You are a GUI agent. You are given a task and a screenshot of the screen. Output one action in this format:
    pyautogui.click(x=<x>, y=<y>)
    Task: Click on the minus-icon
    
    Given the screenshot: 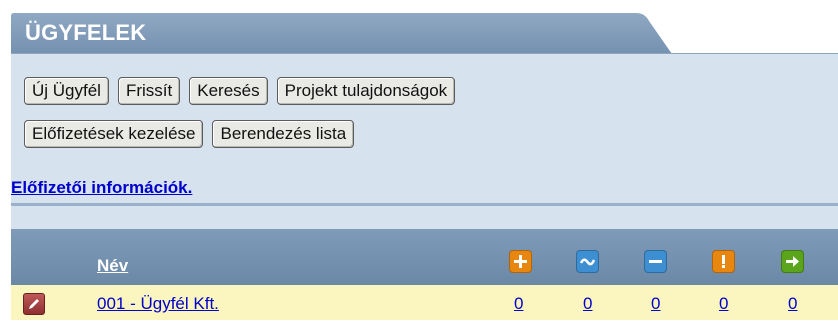 What is the action you would take?
    pyautogui.click(x=655, y=261)
    